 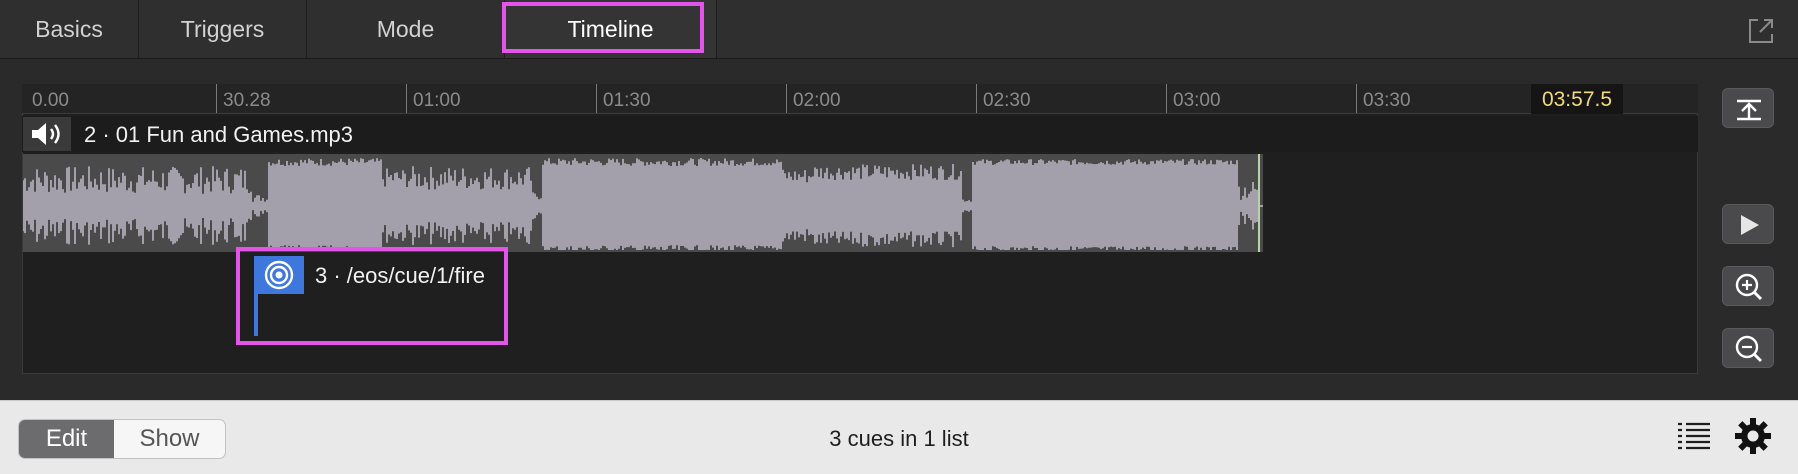 I want to click on audio-track-title: 2 · 01 Fun and Games.mp3, so click(x=219, y=134).